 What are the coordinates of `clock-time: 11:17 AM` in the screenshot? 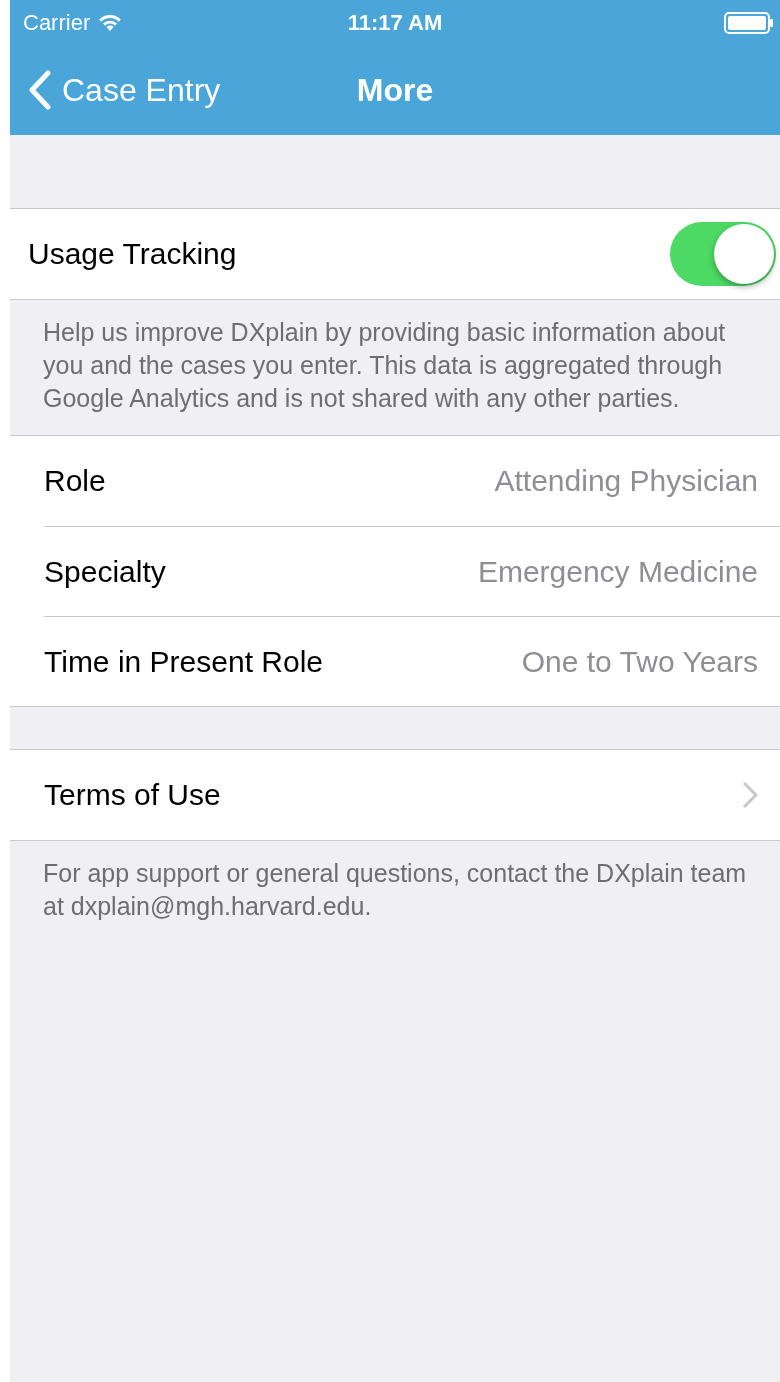 It's located at (395, 22).